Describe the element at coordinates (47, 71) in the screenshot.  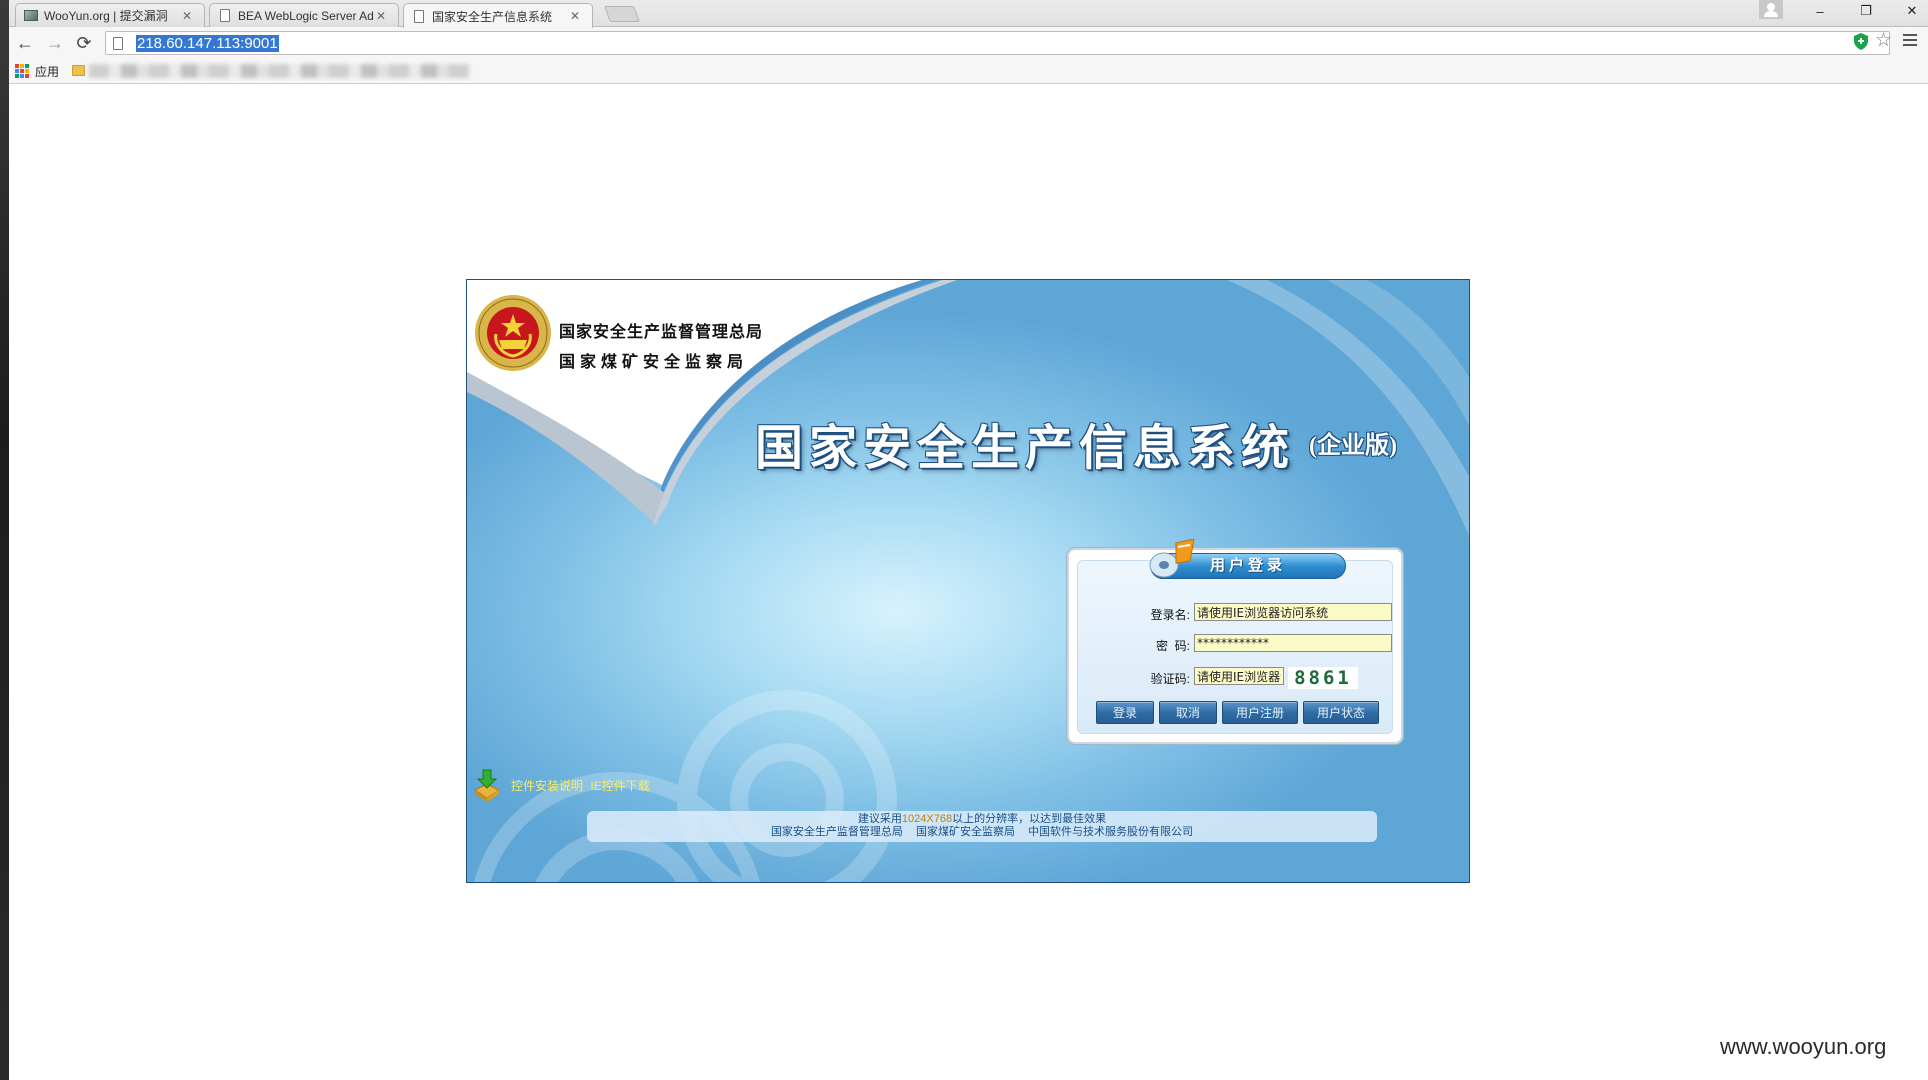
I see `apps-label: 应用` at that location.